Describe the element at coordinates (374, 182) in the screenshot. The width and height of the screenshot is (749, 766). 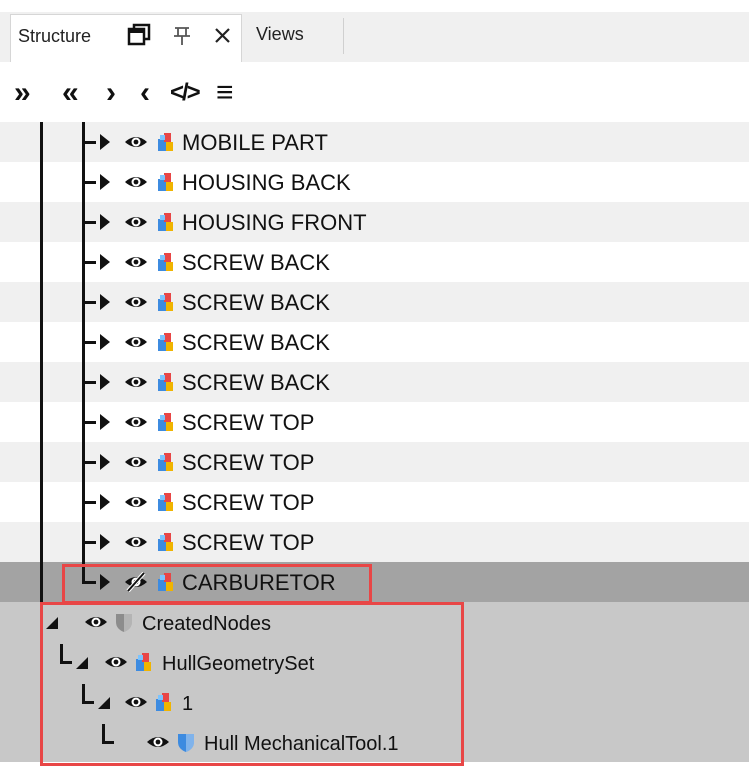
I see `tree-row: HOUSING BACK` at that location.